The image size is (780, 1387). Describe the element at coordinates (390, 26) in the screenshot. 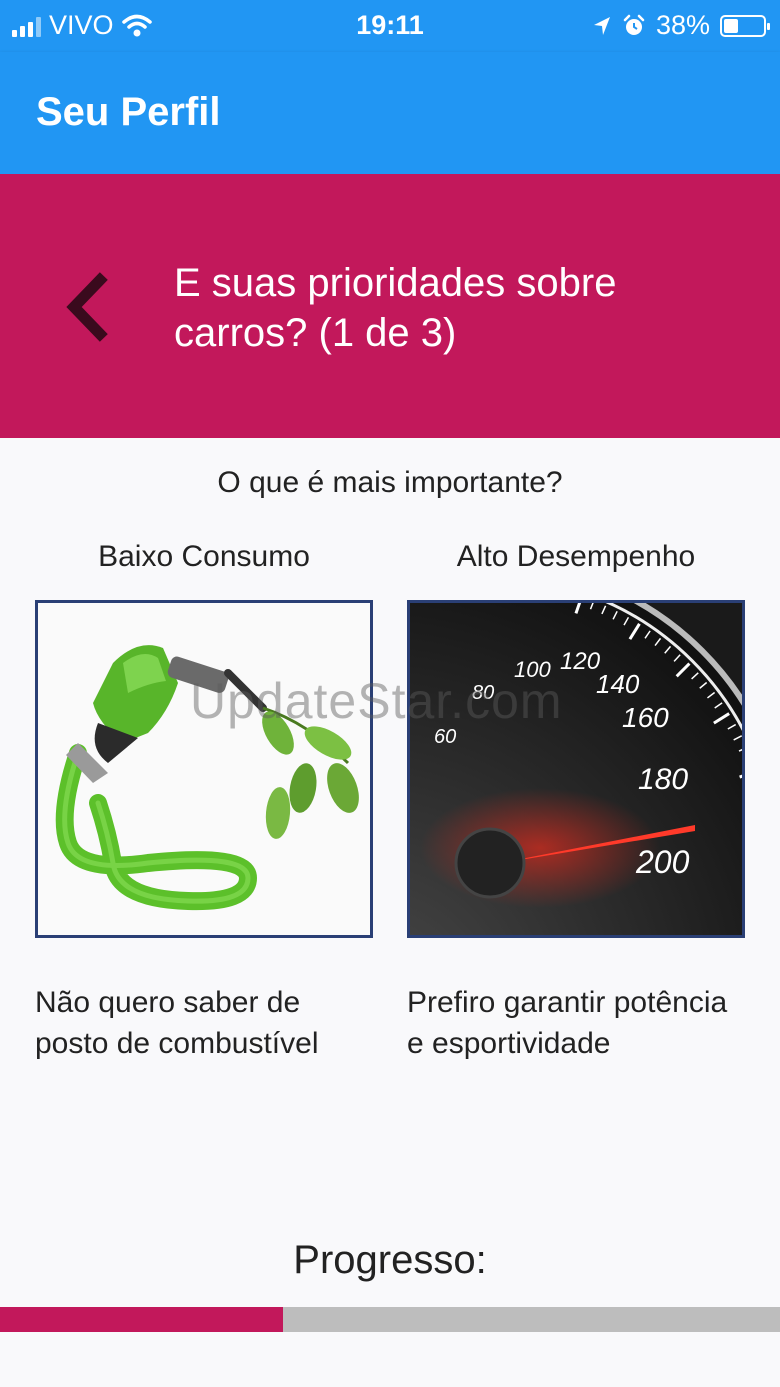

I see `status-bar: VIVO 19:11 38%` at that location.